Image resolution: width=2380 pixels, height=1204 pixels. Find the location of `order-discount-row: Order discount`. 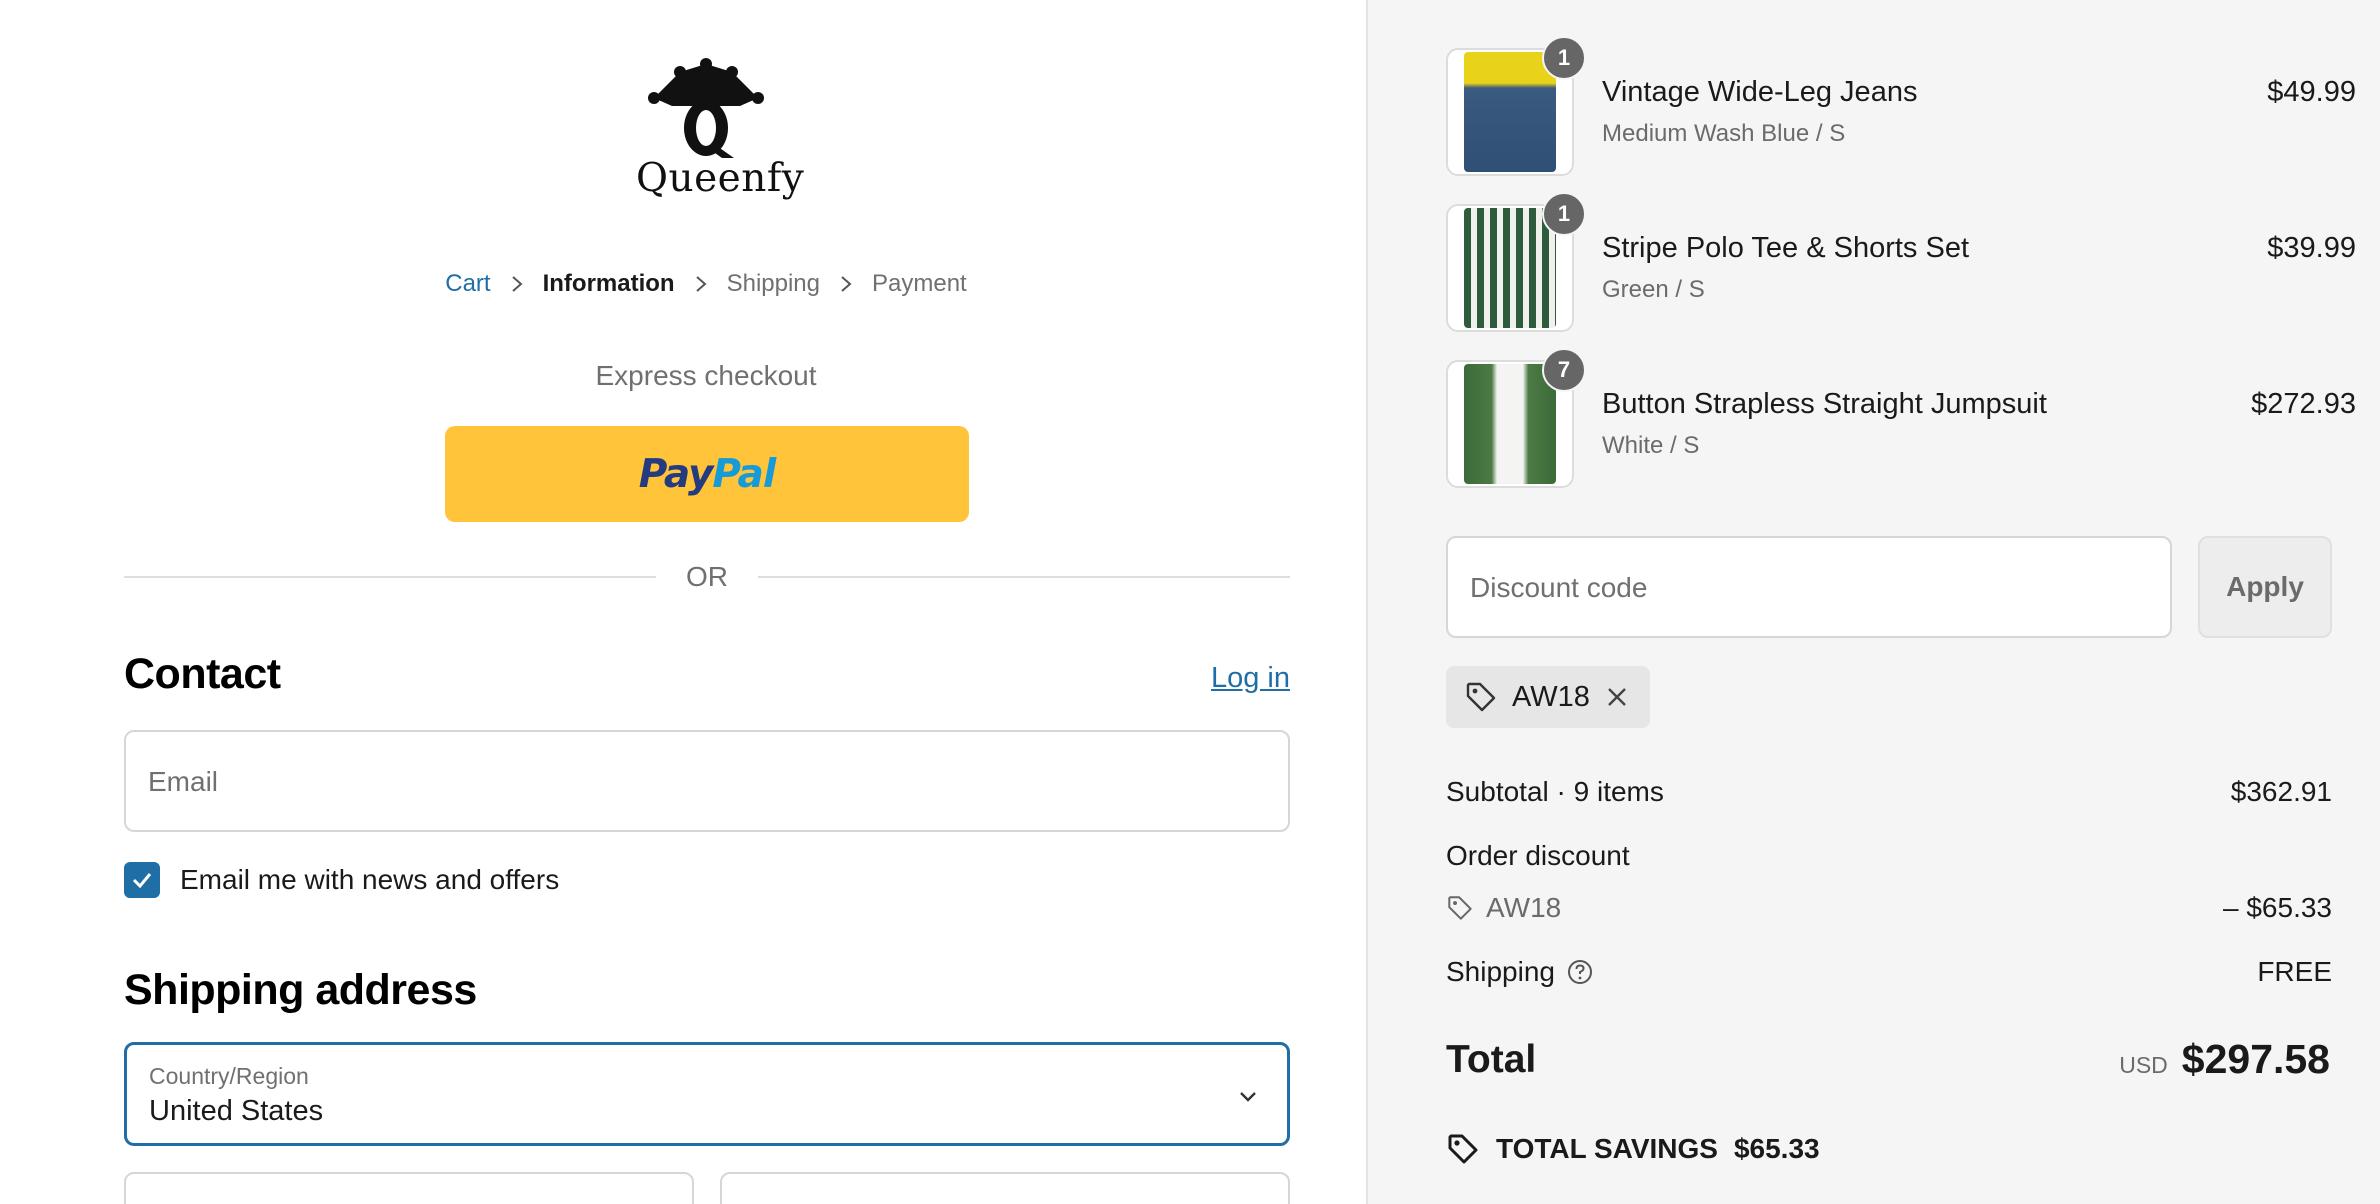

order-discount-row: Order discount is located at coordinates (1889, 856).